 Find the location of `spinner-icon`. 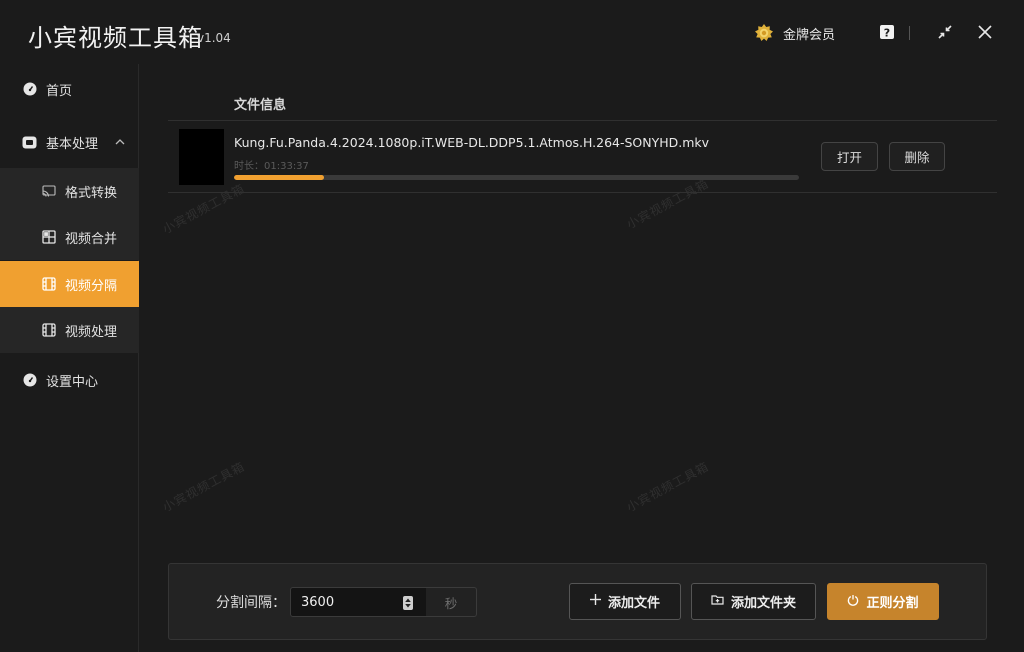

spinner-icon is located at coordinates (408, 602).